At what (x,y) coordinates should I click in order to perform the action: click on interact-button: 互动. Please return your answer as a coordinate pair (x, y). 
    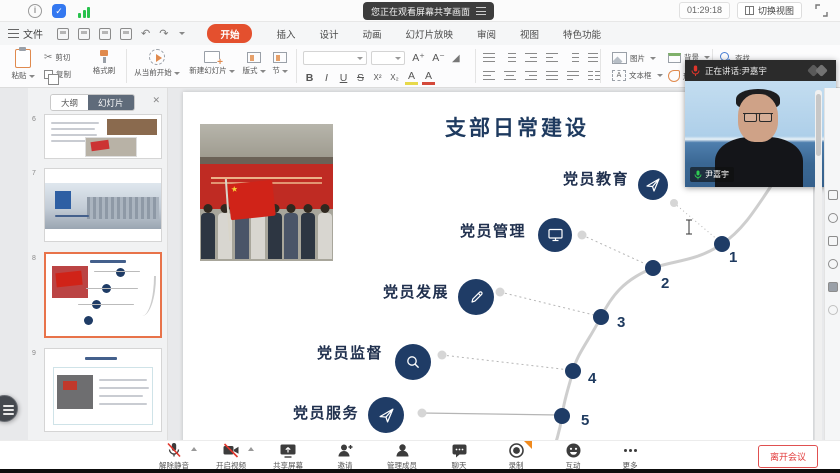
    Looking at the image, I should click on (573, 456).